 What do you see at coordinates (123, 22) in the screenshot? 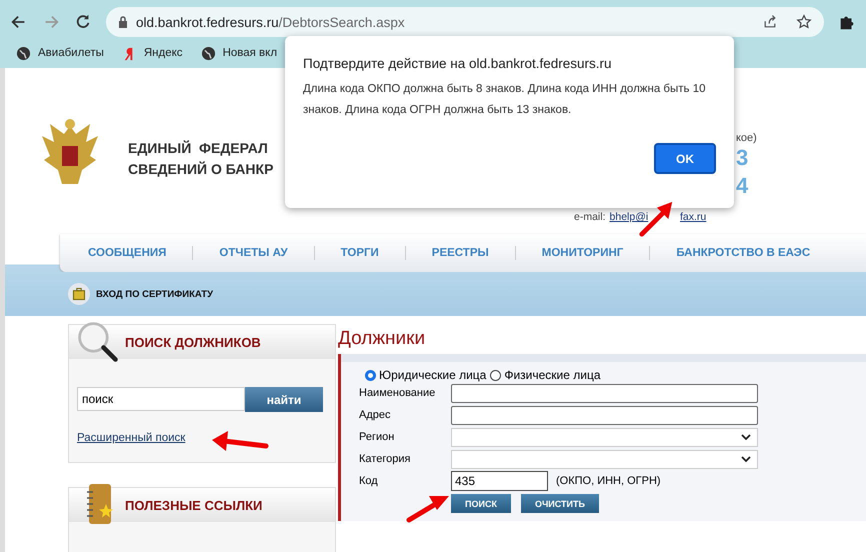
I see `lock-icon` at bounding box center [123, 22].